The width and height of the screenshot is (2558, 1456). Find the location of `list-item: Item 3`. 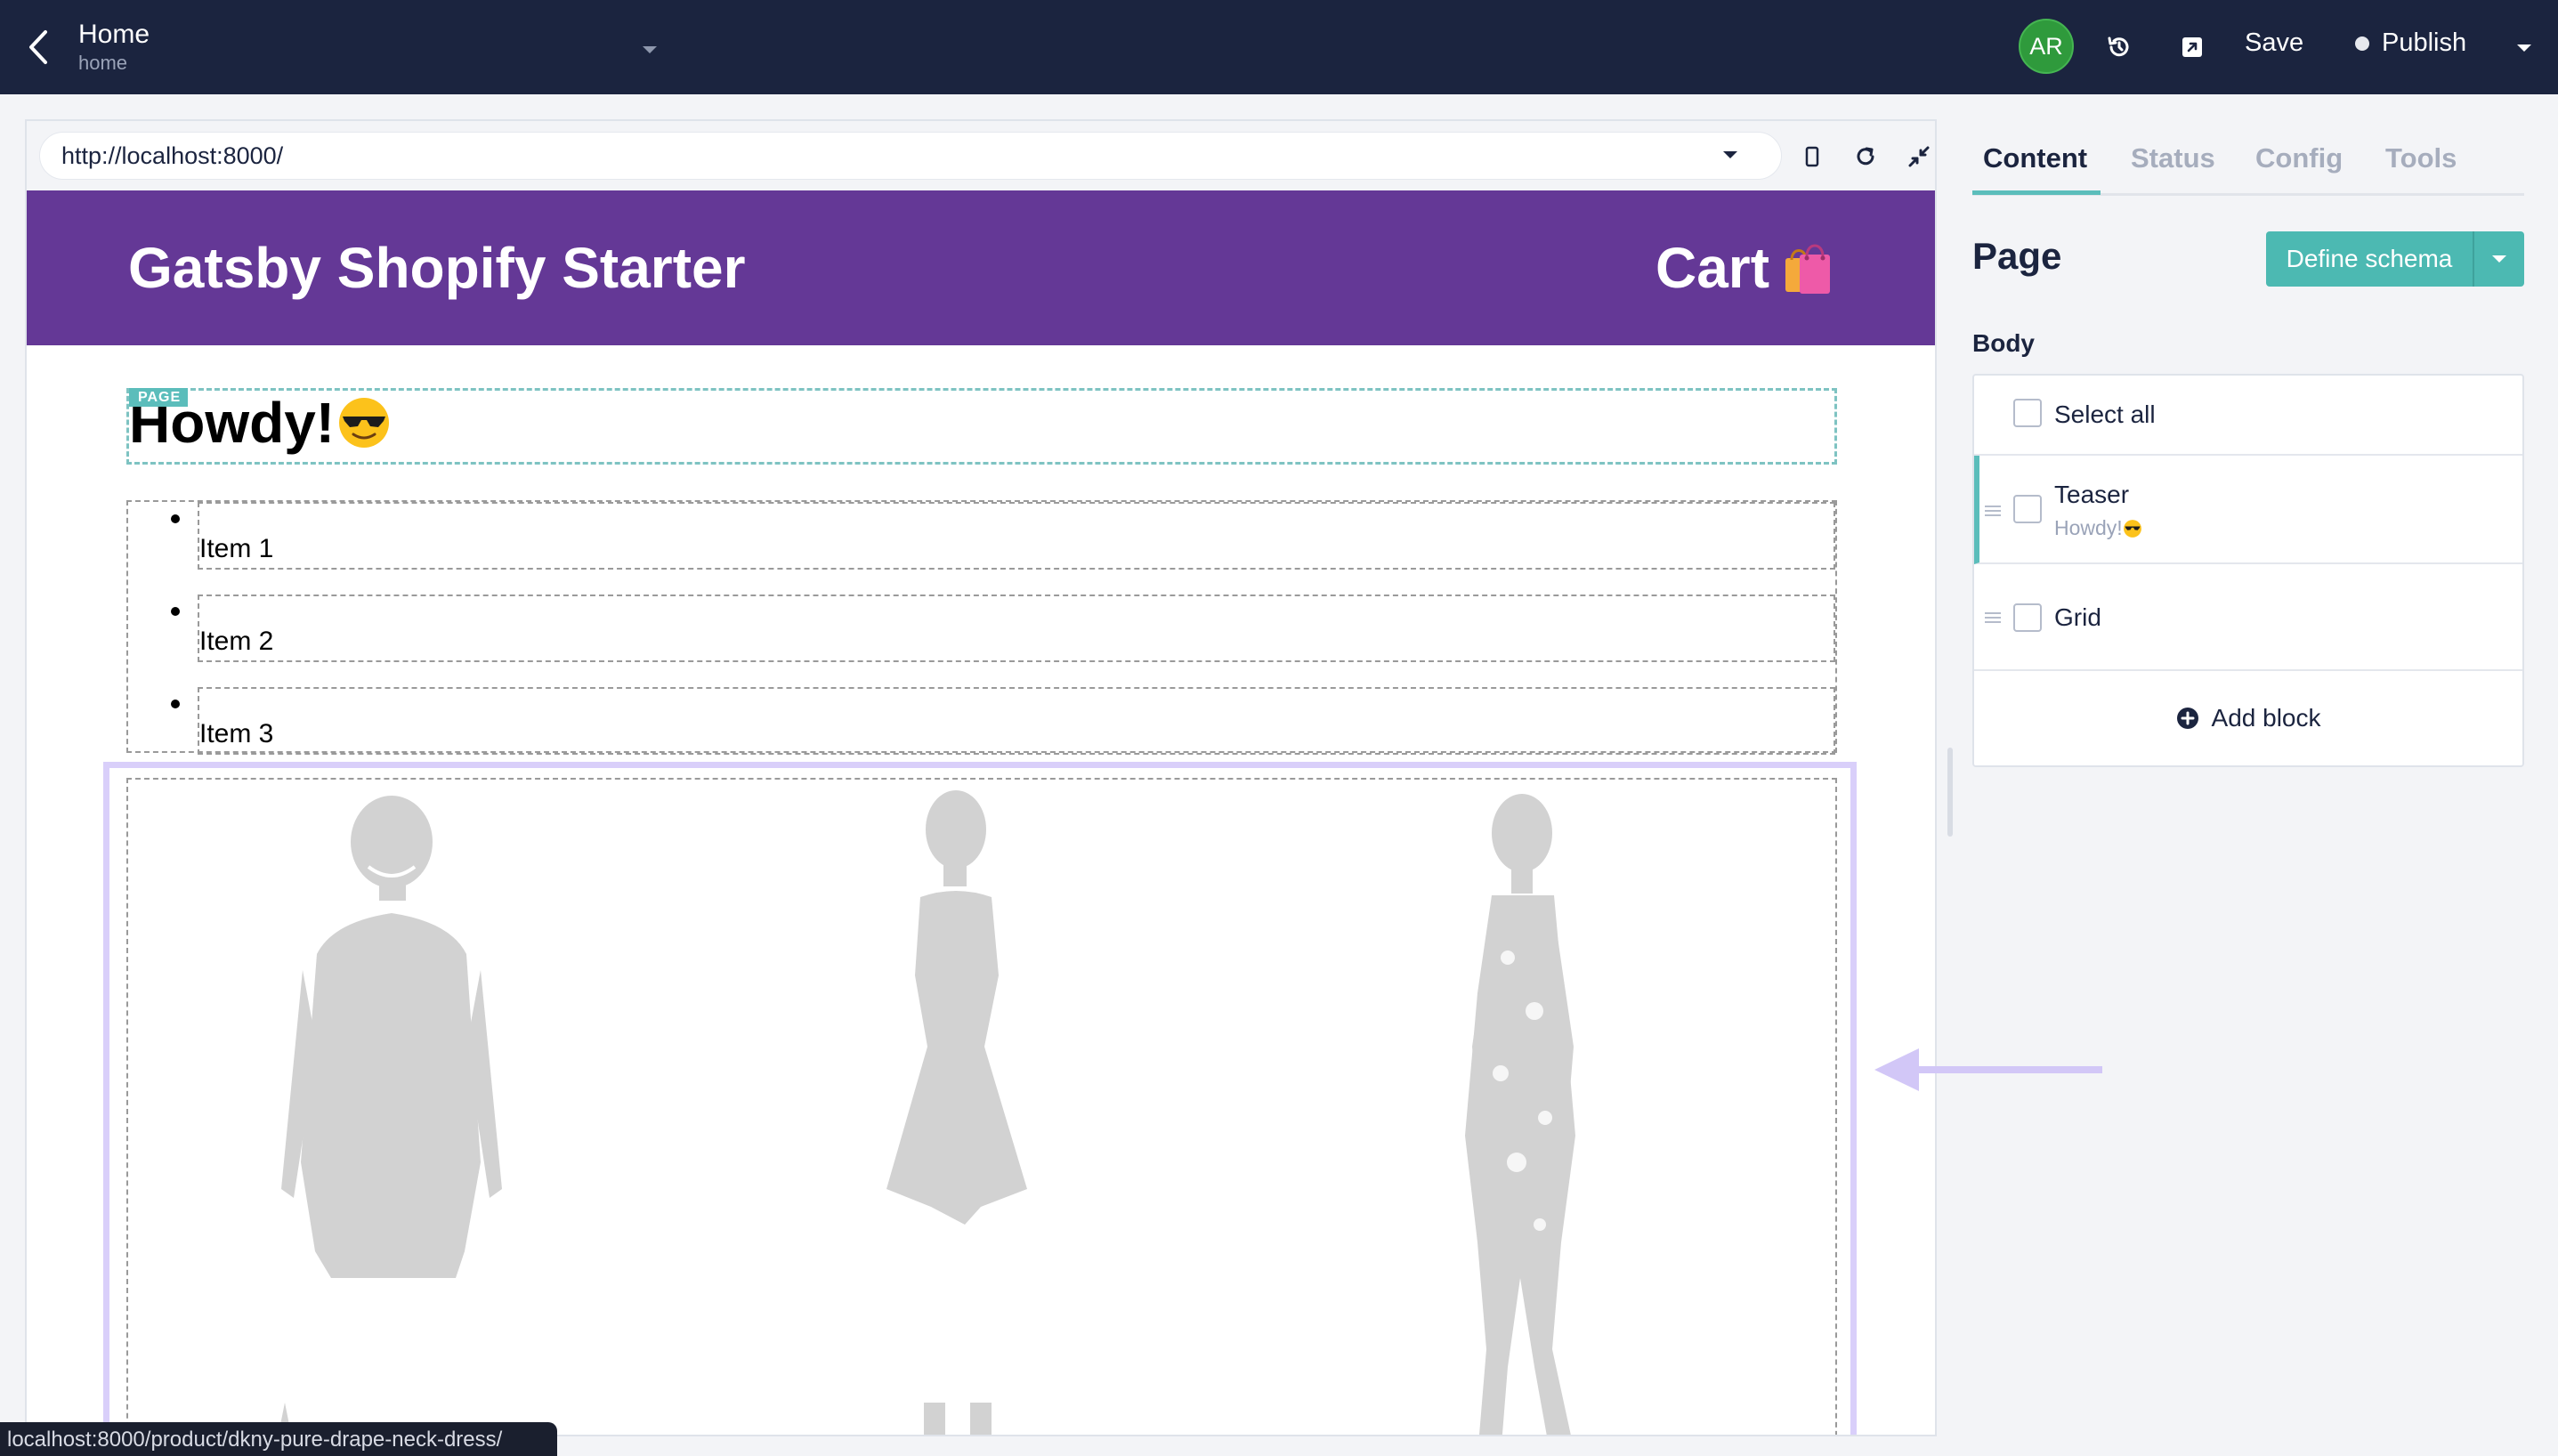

list-item: Item 3 is located at coordinates (1003, 721).